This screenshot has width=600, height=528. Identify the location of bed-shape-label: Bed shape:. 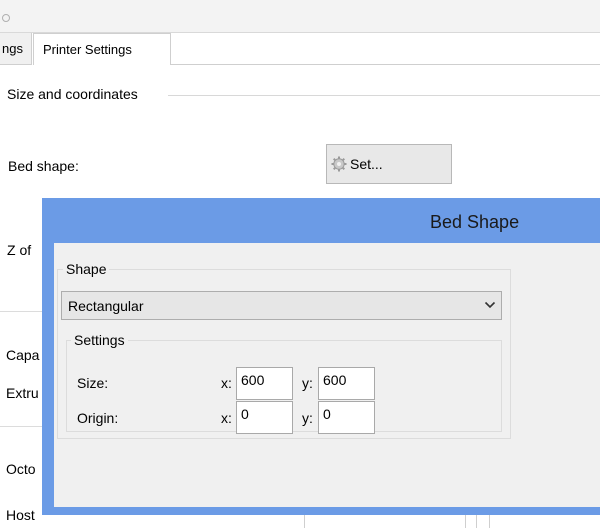
(43, 166).